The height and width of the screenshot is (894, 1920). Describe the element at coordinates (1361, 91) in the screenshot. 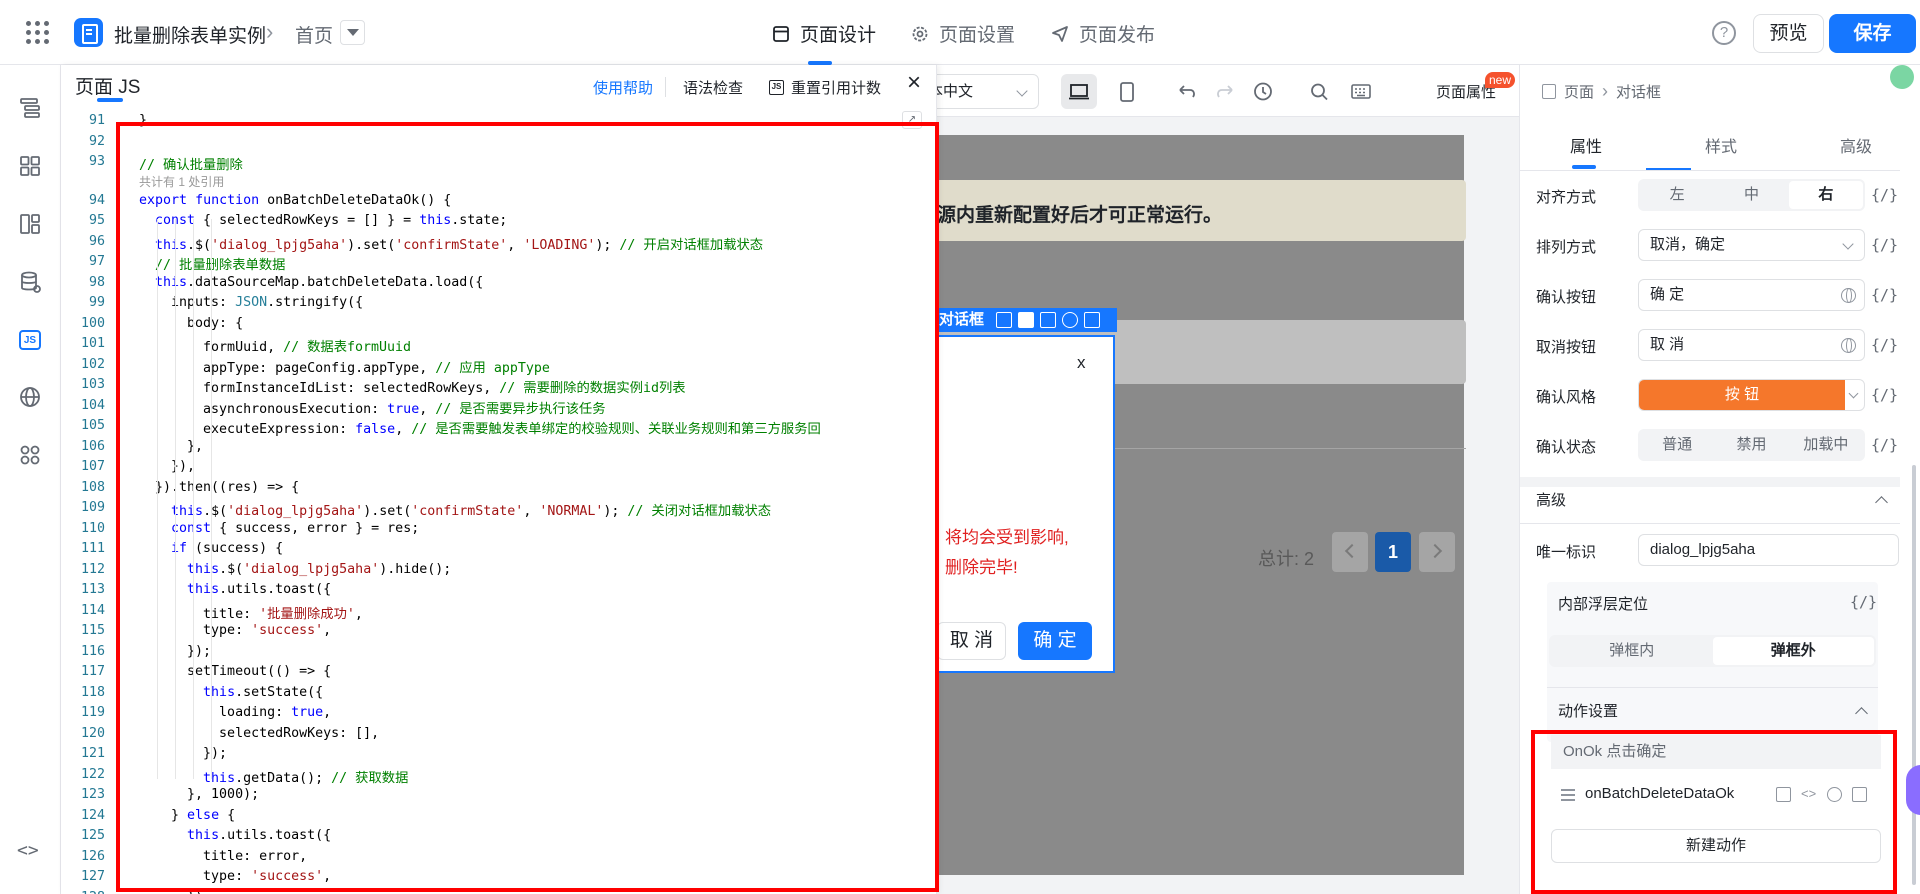

I see `keyboard-button` at that location.